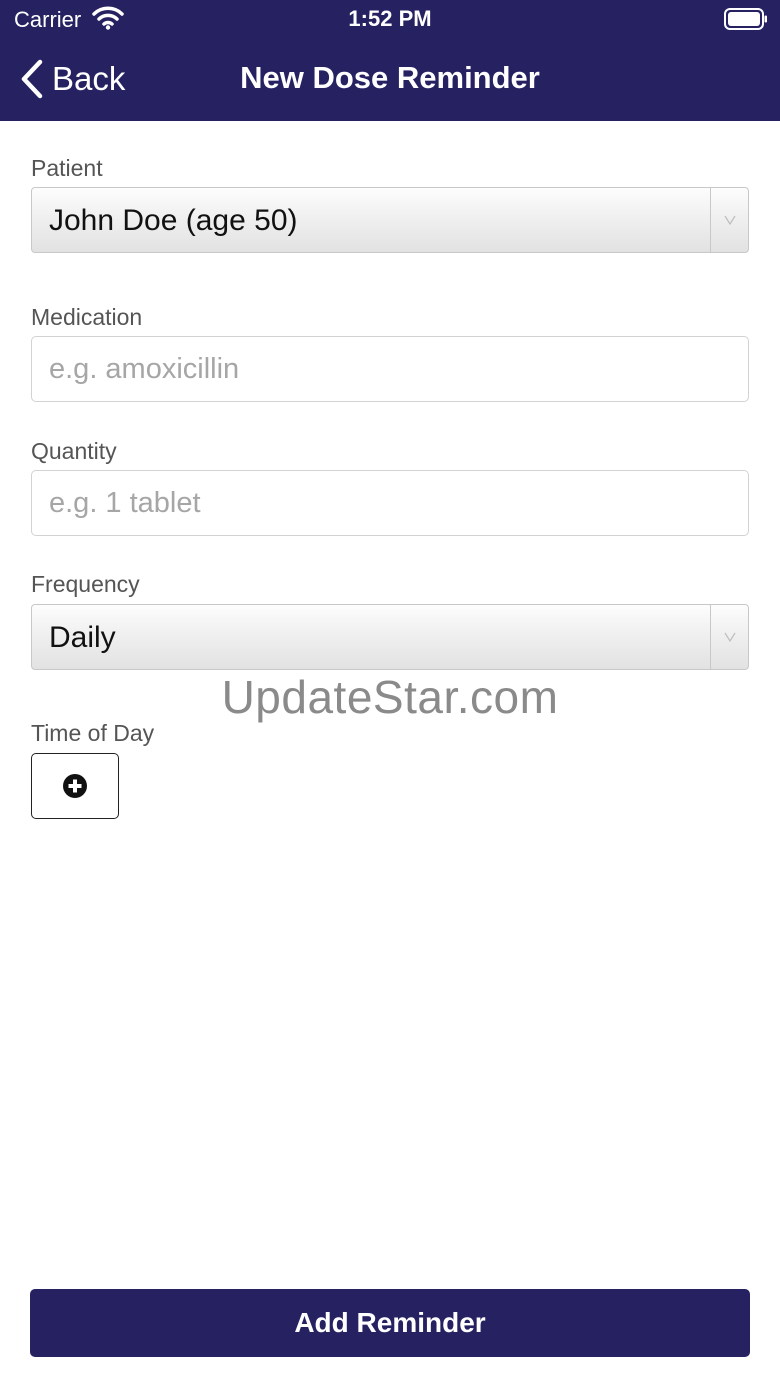  Describe the element at coordinates (390, 220) in the screenshot. I see `patient-select: John Doe (age 50)` at that location.